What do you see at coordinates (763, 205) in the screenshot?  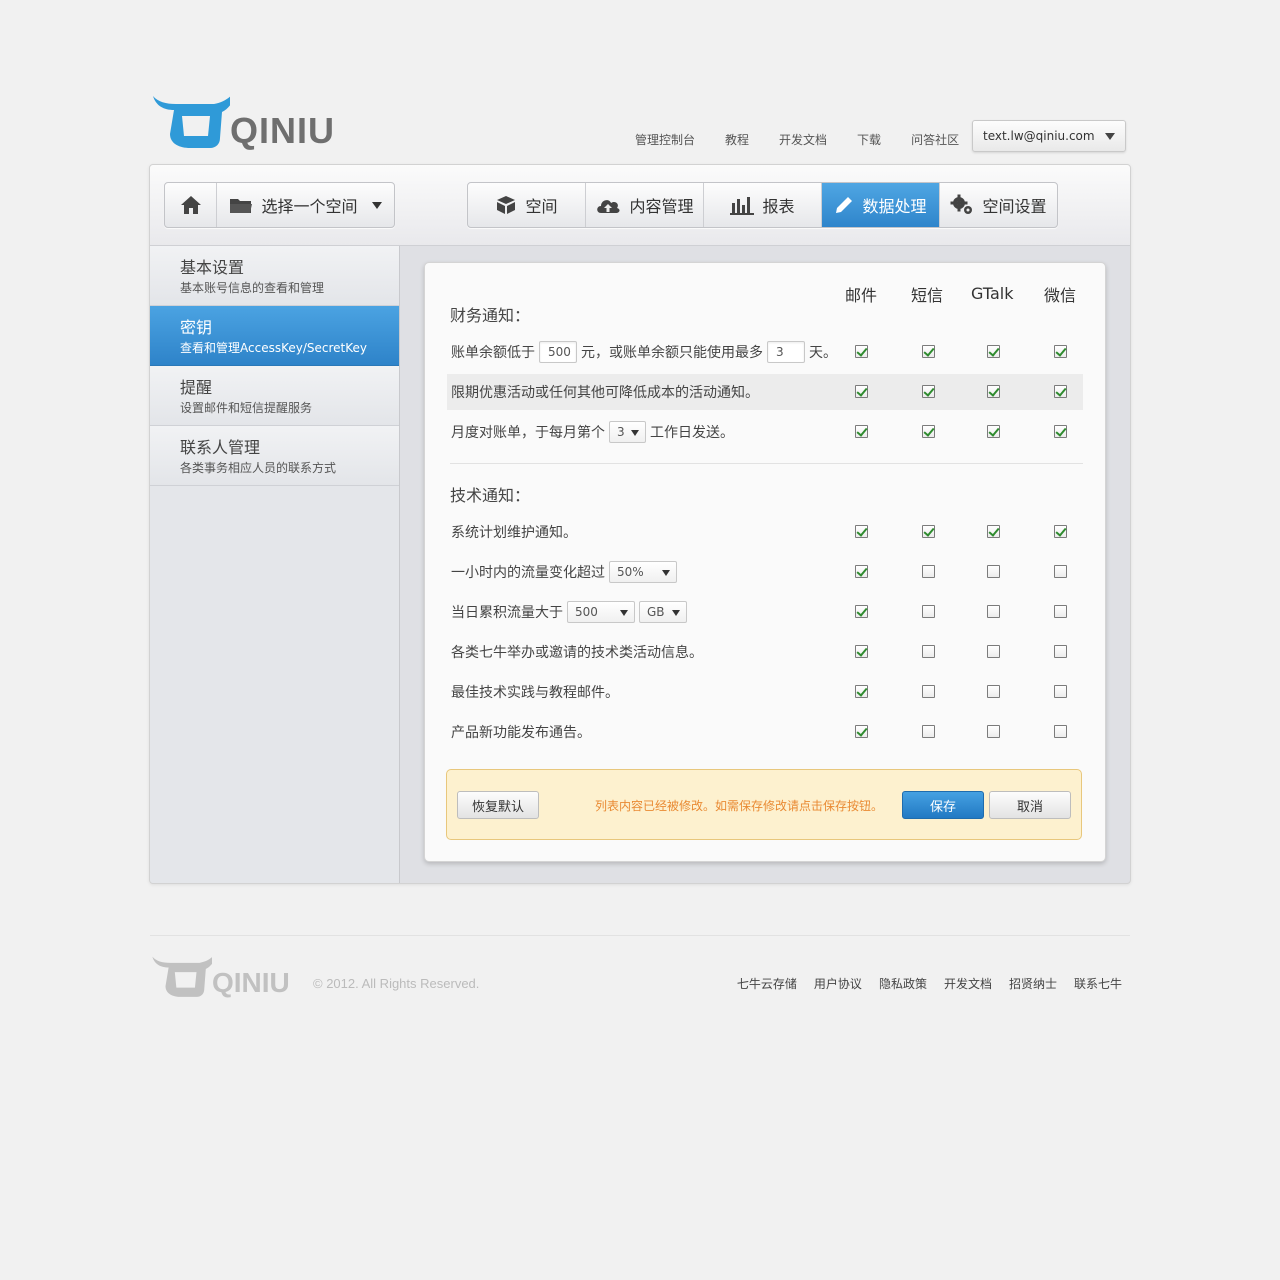 I see `tab-reports: 报表` at bounding box center [763, 205].